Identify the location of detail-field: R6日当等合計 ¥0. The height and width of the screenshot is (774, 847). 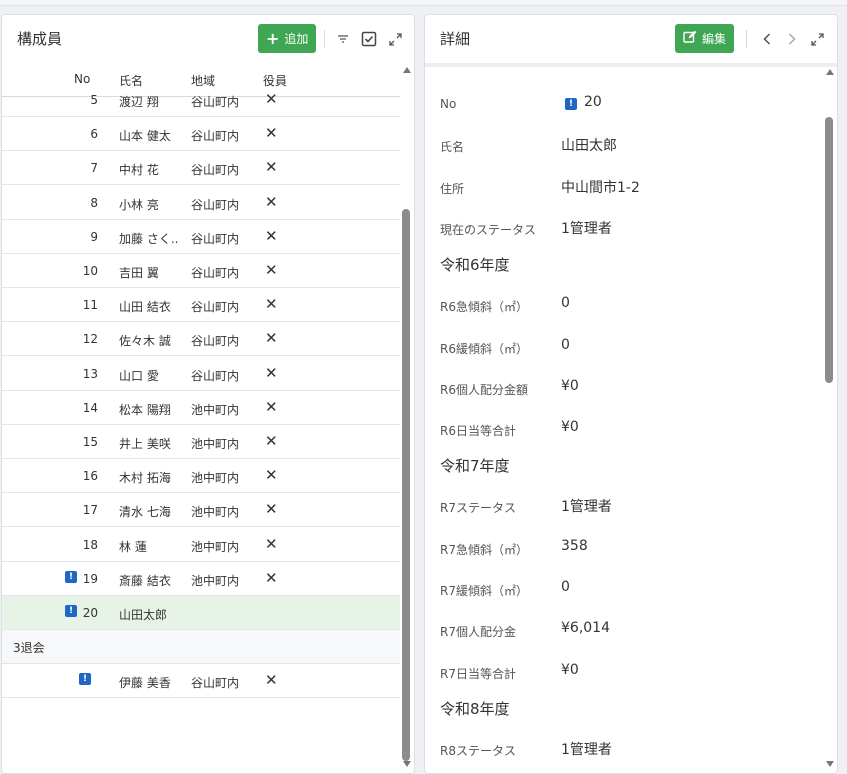
(628, 429).